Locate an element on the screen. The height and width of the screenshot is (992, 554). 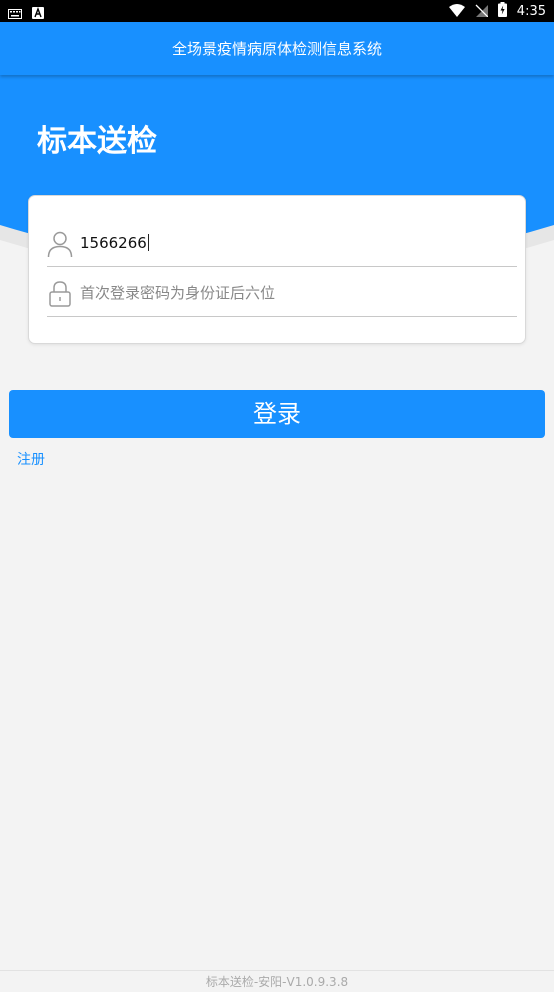
app-bar: 全场景疫情病原体检测信息系统 is located at coordinates (277, 48).